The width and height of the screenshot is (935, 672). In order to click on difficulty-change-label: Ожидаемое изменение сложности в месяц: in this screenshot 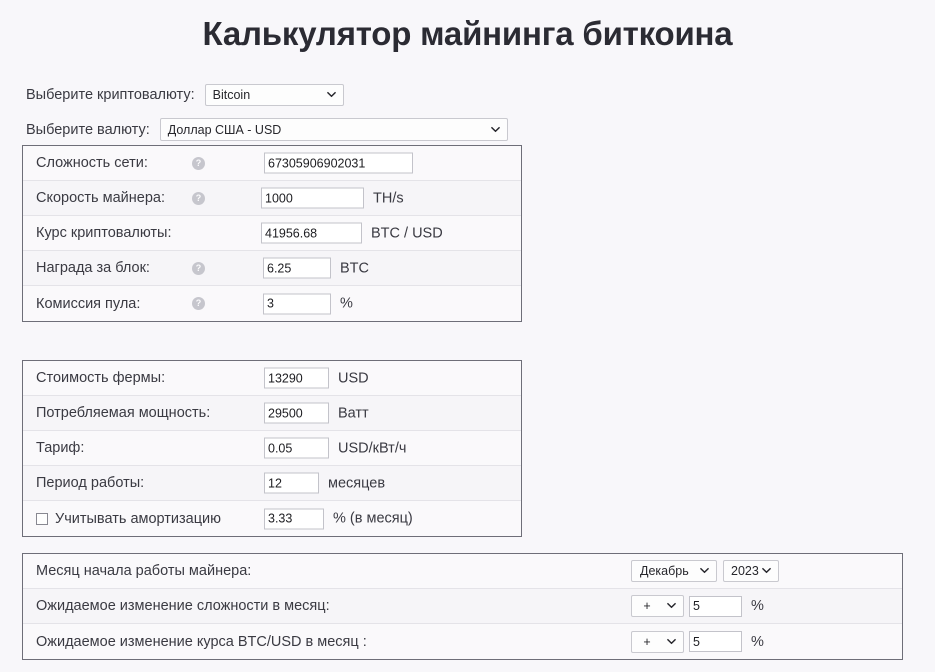, I will do `click(183, 606)`.